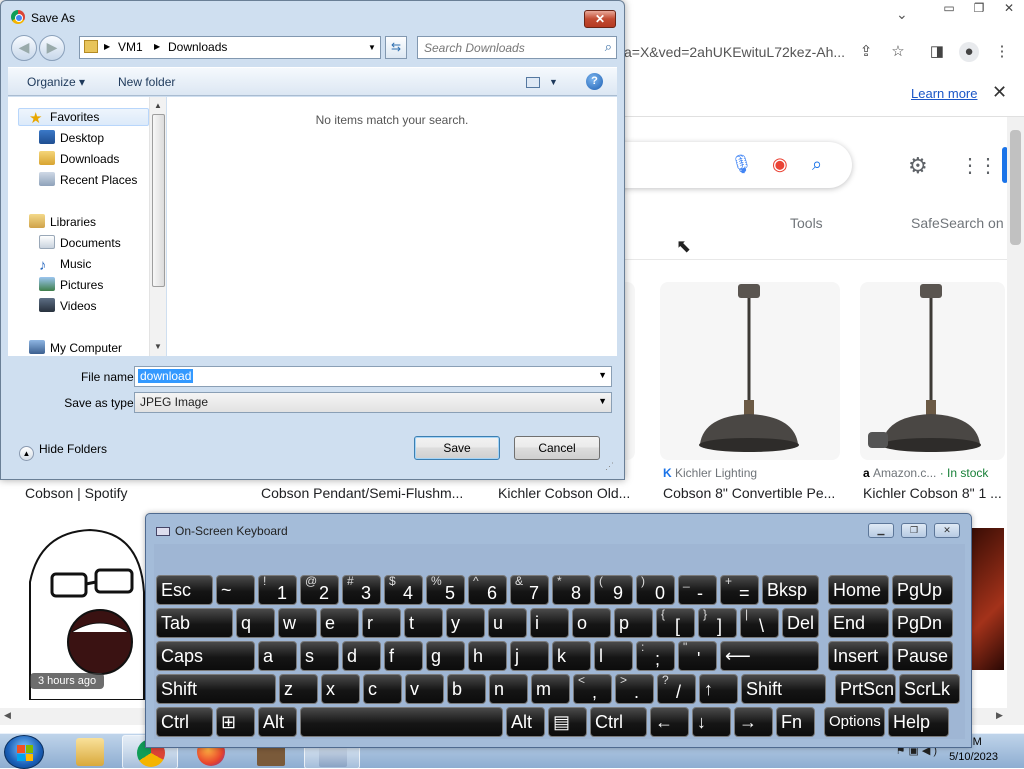  What do you see at coordinates (1002, 52) in the screenshot?
I see `kebab-menu-icon: ⋮` at bounding box center [1002, 52].